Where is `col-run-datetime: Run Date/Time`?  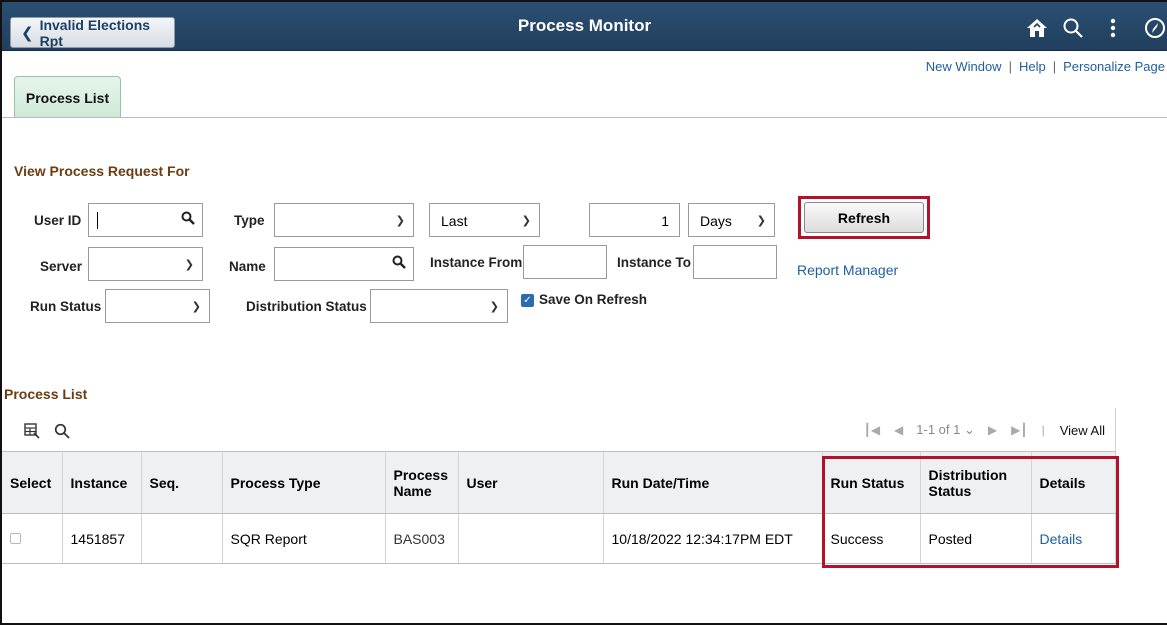
col-run-datetime: Run Date/Time is located at coordinates (713, 482).